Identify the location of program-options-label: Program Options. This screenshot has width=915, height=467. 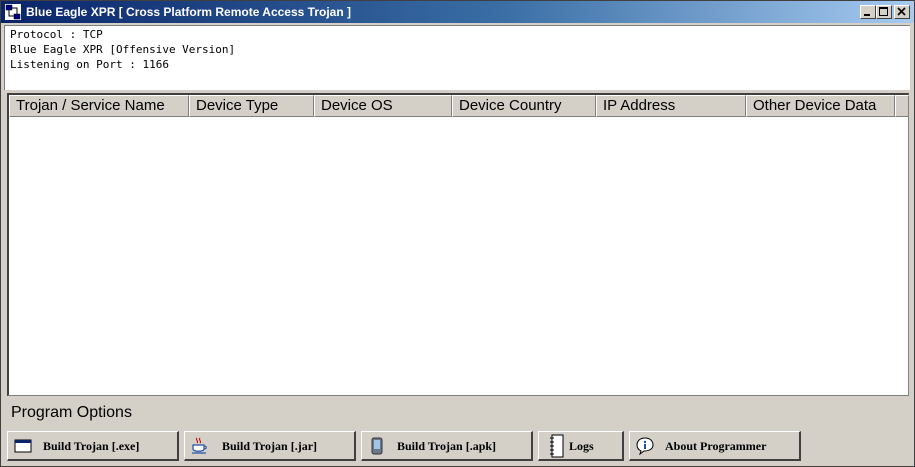
(71, 412).